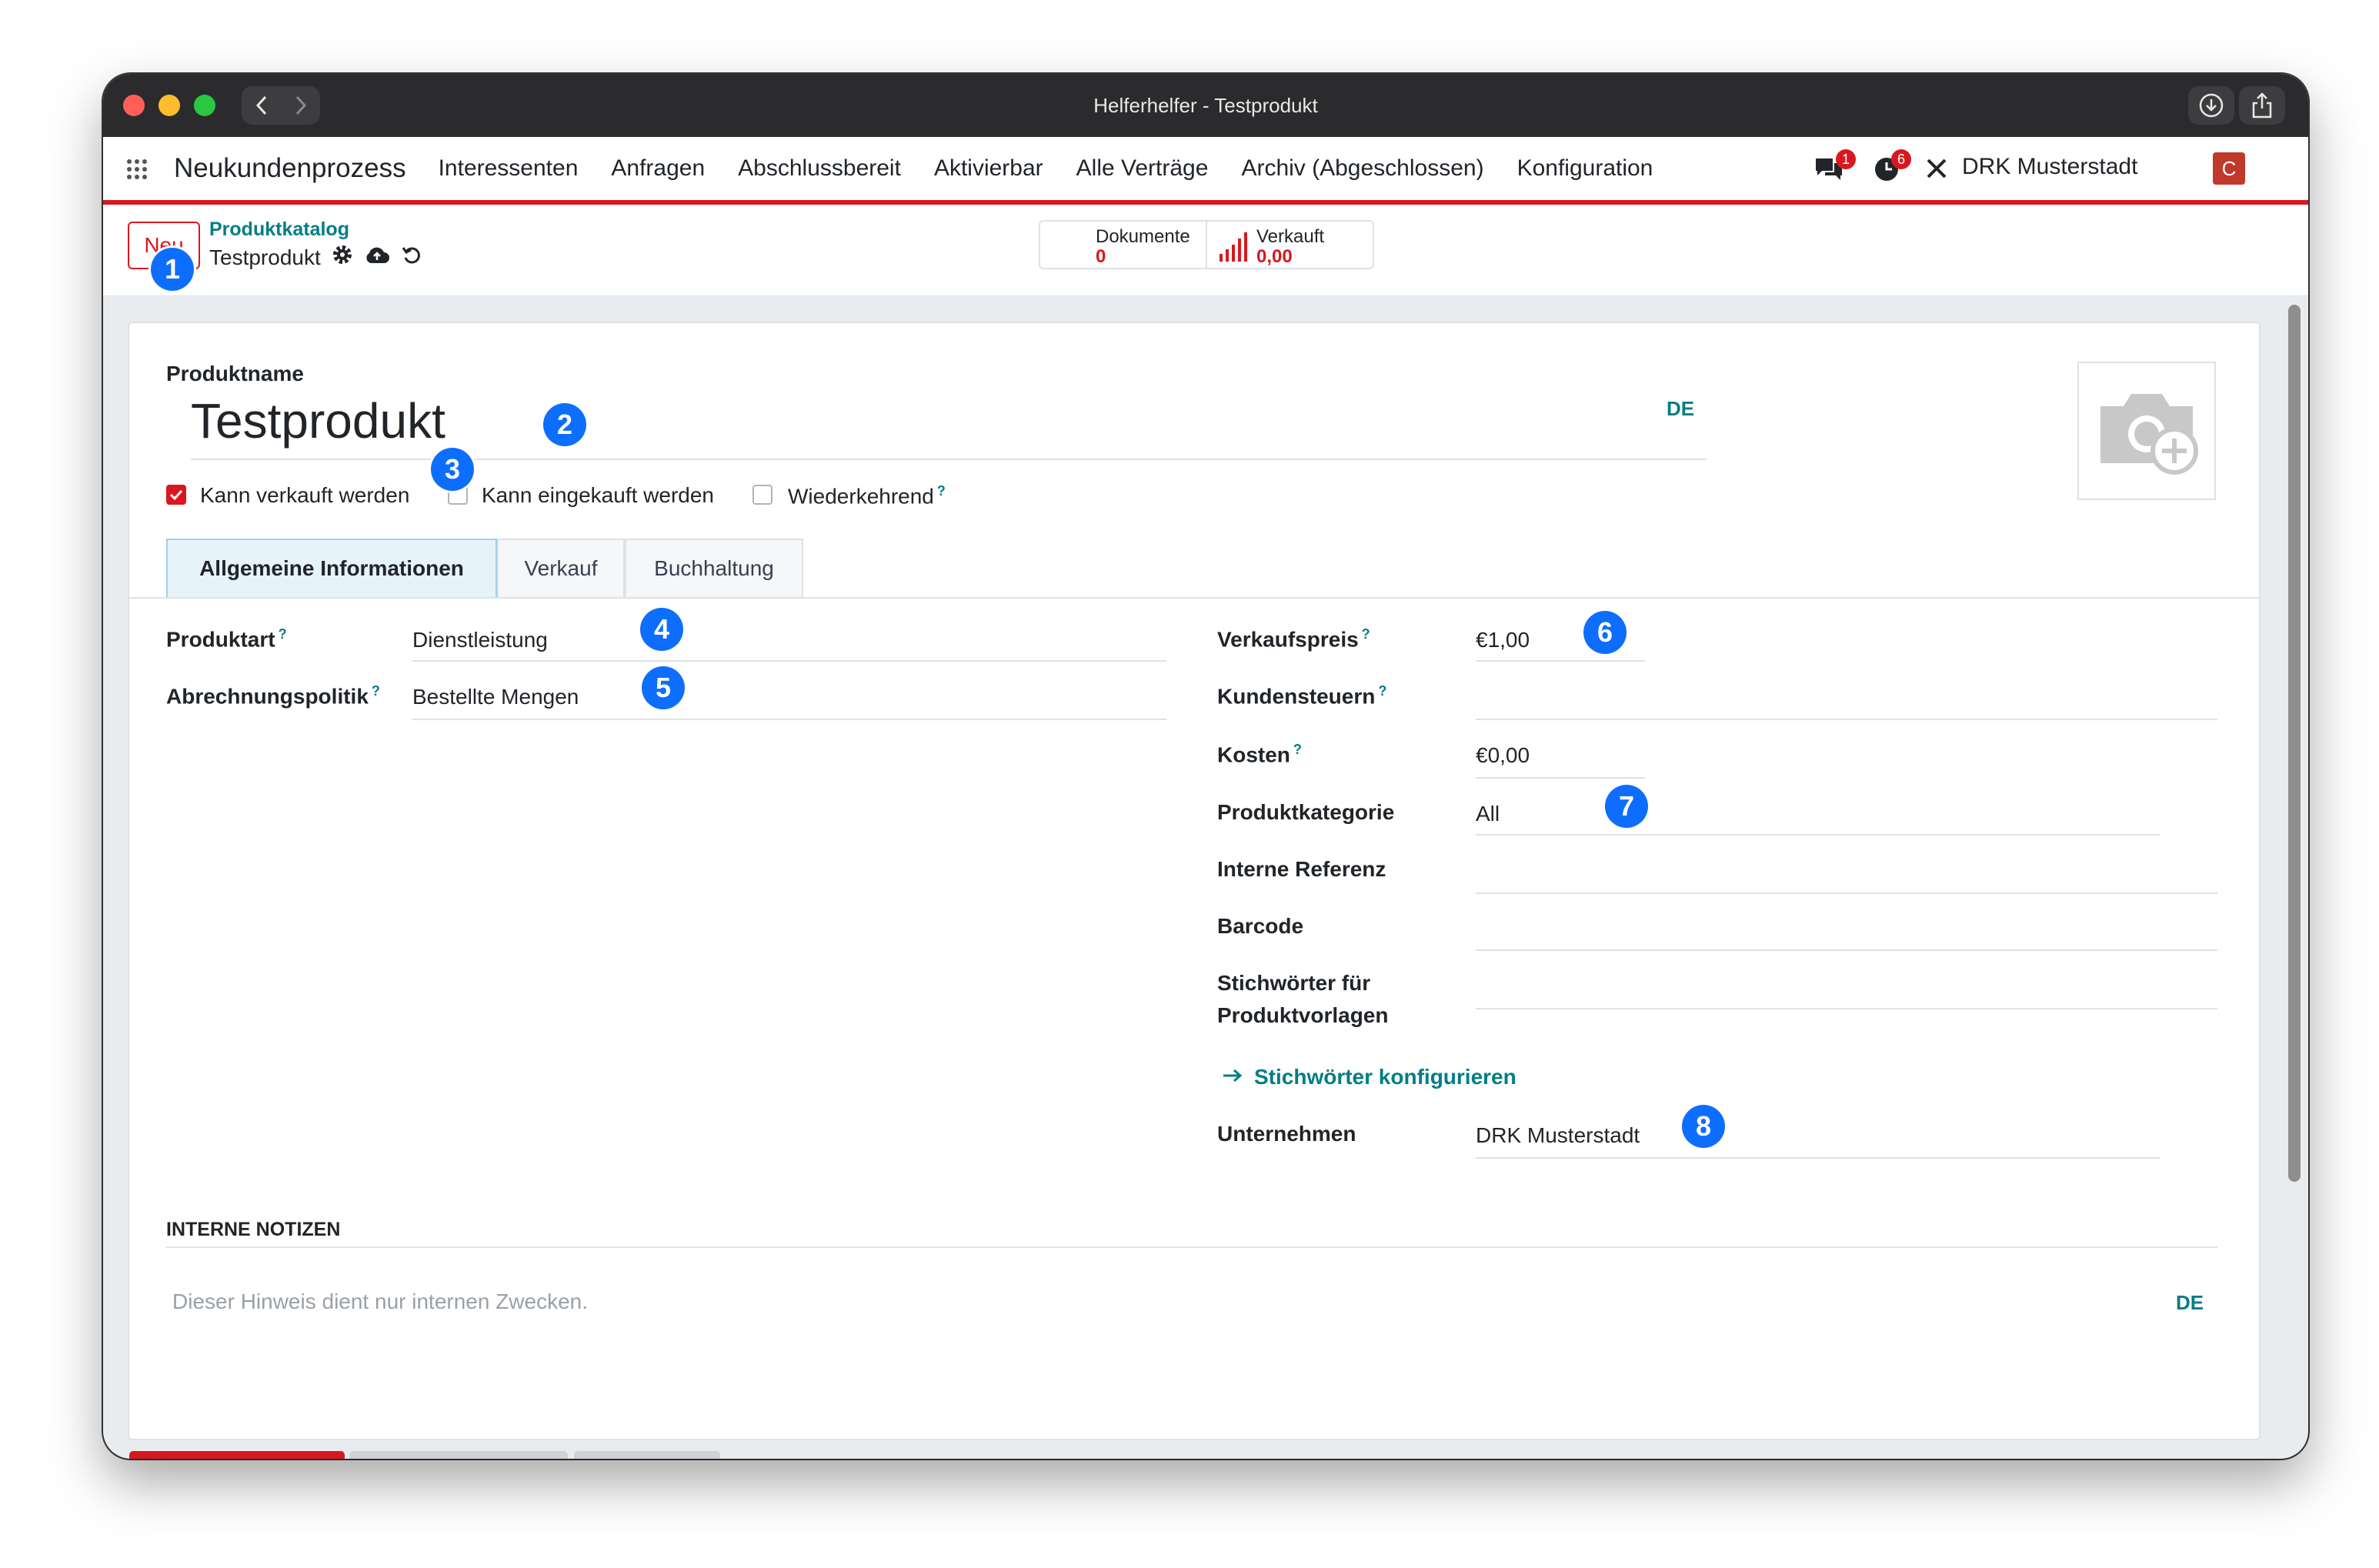  What do you see at coordinates (226, 639) in the screenshot?
I see `product-type-label: Produktart?` at bounding box center [226, 639].